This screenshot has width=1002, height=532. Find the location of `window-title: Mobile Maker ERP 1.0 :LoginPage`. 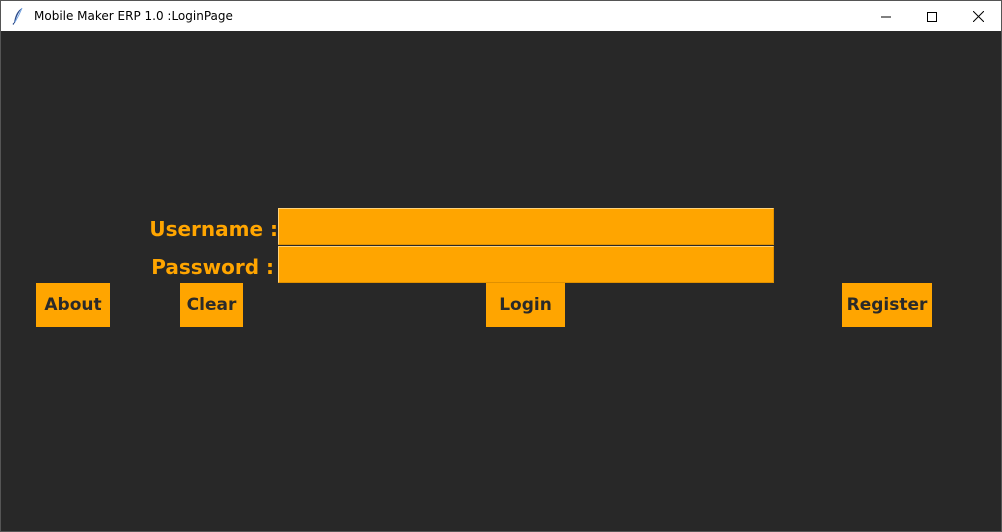

window-title: Mobile Maker ERP 1.0 :LoginPage is located at coordinates (133, 16).